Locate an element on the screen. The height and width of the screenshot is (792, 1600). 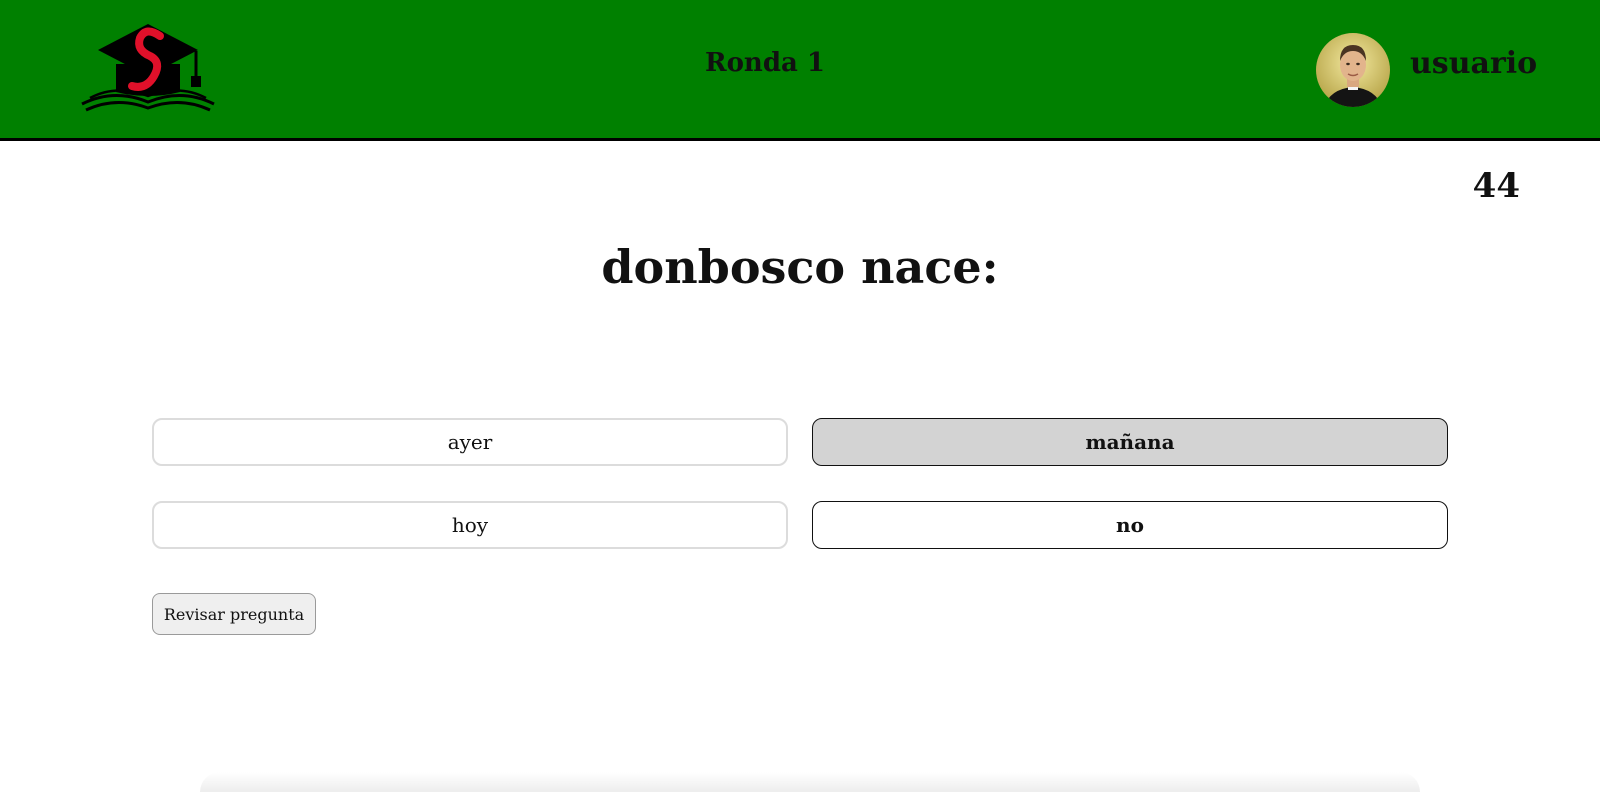
answer-option-hoy: hoy is located at coordinates (470, 525).